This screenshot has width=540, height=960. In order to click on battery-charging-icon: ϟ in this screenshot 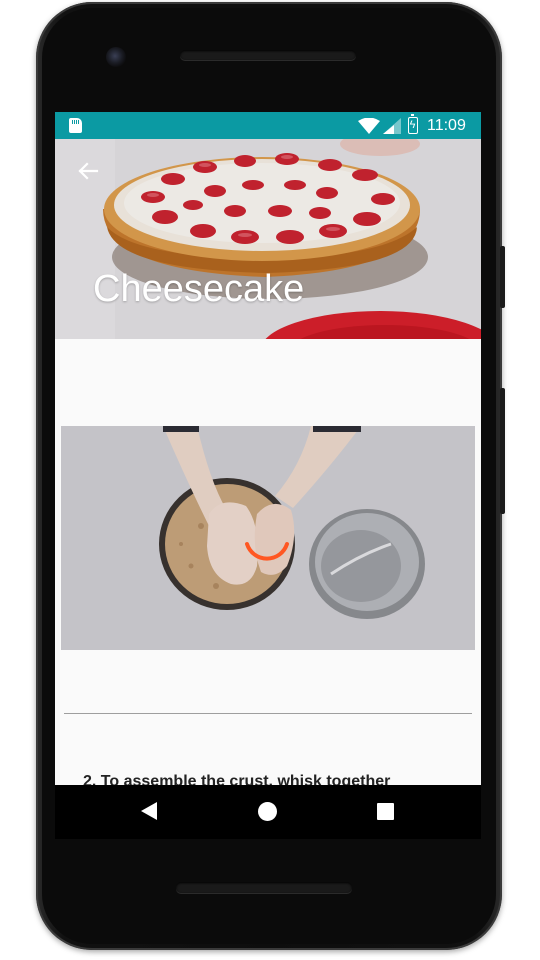, I will do `click(413, 124)`.